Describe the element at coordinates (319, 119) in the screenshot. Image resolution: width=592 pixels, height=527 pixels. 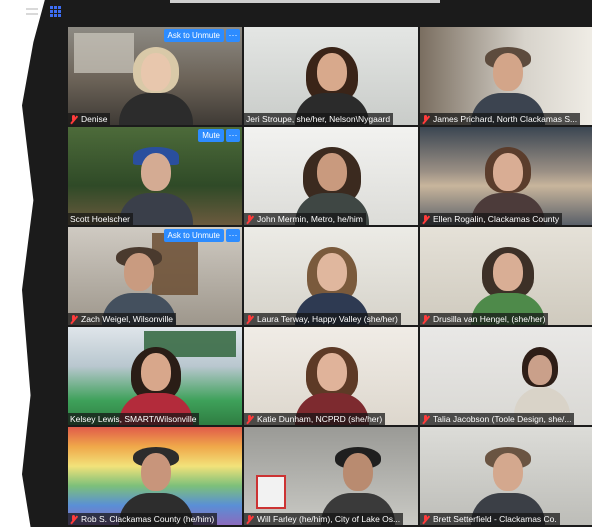
I see `name-label: Jeri Stroupe, she/her, Nelson\Nygaard` at that location.